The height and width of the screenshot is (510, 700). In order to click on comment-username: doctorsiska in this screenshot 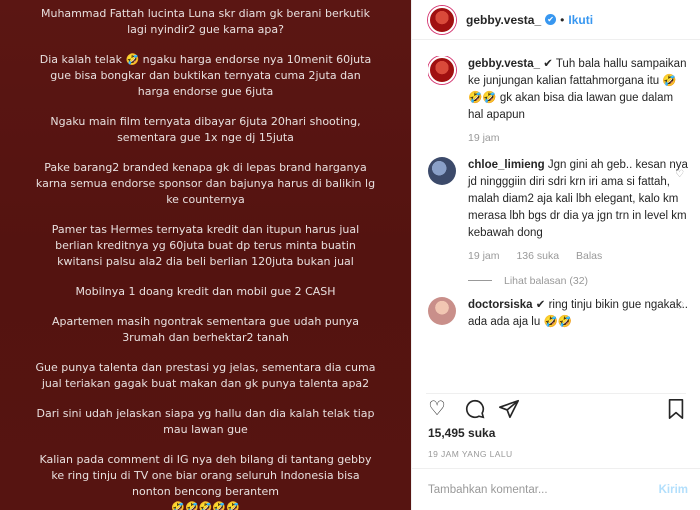, I will do `click(500, 305)`.